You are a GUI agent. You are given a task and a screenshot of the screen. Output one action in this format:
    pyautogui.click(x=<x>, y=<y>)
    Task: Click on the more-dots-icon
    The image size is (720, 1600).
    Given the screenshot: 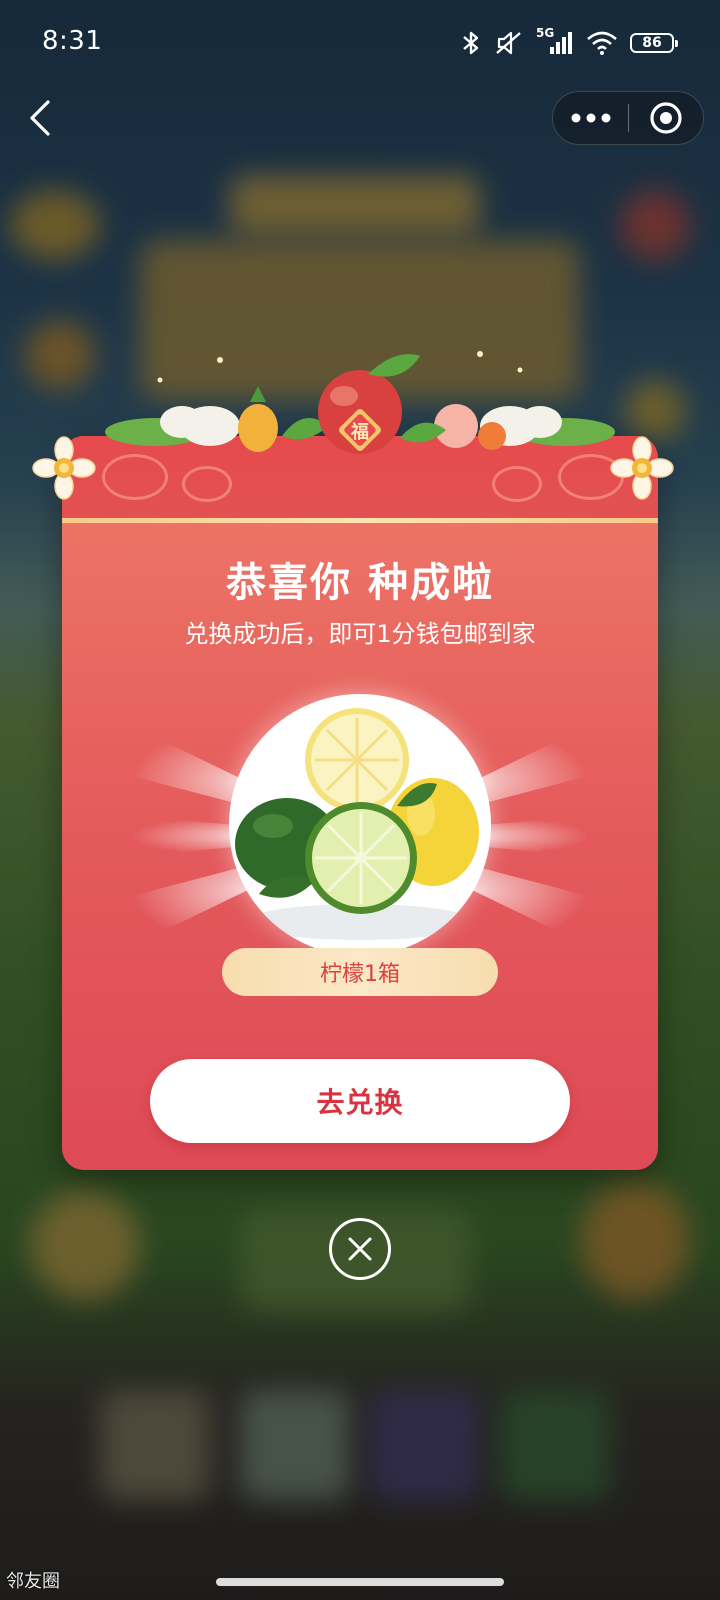 What is the action you would take?
    pyautogui.click(x=590, y=118)
    